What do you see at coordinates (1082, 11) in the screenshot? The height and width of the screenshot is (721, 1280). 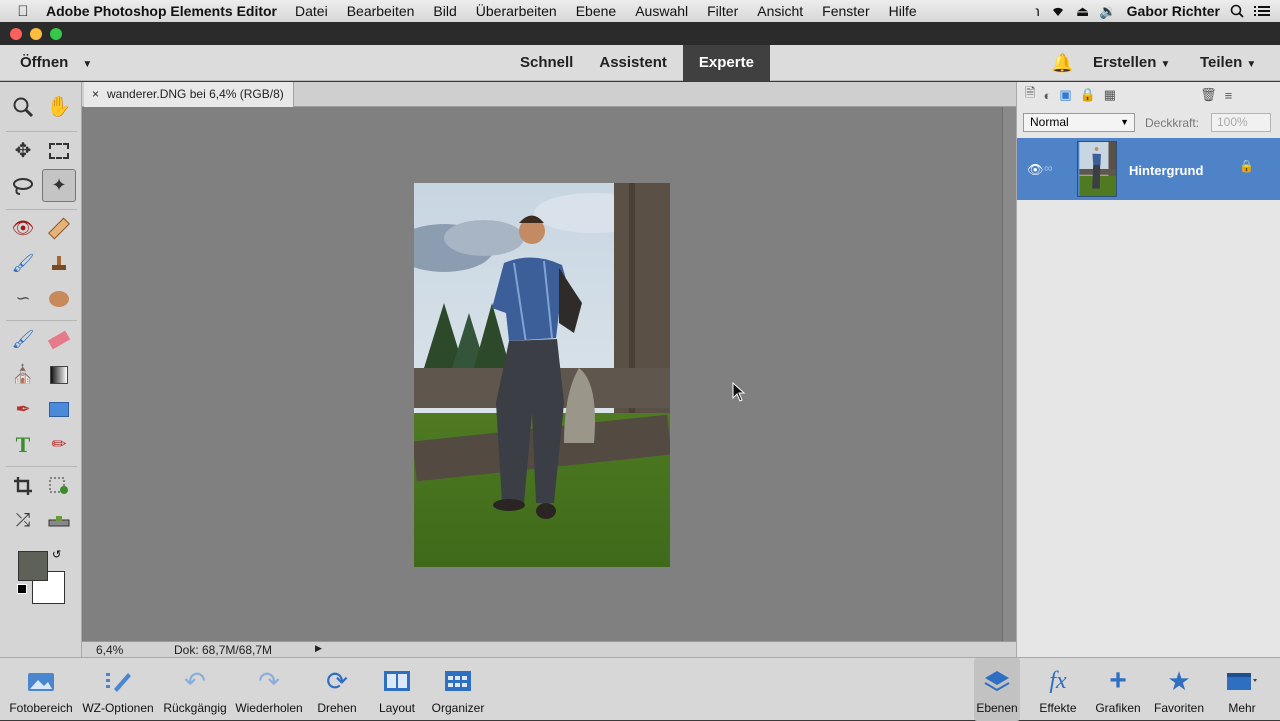 I see `eject-icon: ⏏` at bounding box center [1082, 11].